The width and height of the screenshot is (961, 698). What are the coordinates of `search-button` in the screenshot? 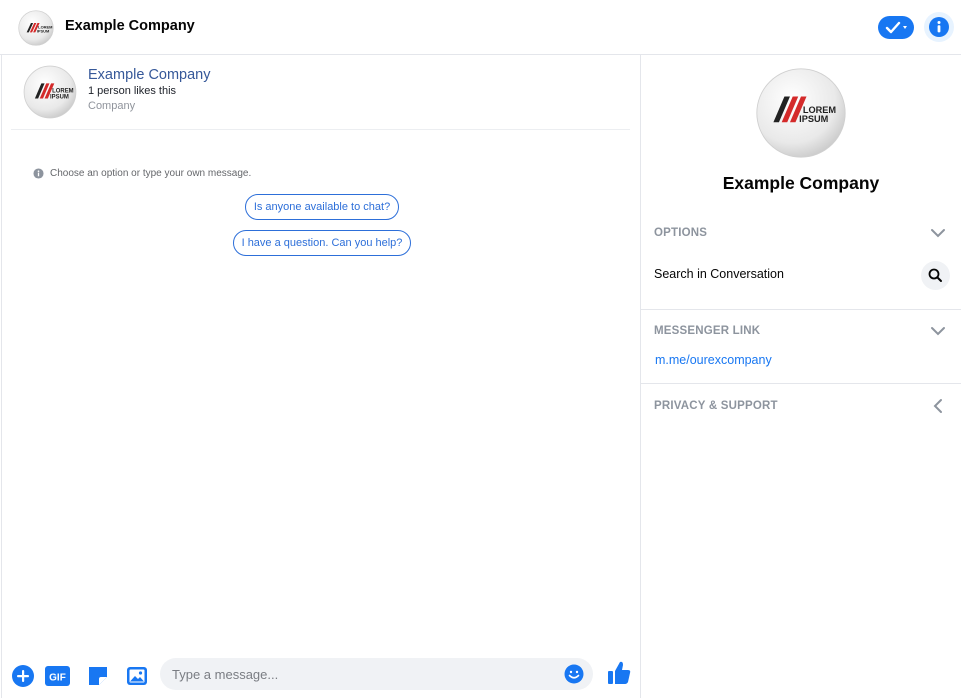 It's located at (935, 275).